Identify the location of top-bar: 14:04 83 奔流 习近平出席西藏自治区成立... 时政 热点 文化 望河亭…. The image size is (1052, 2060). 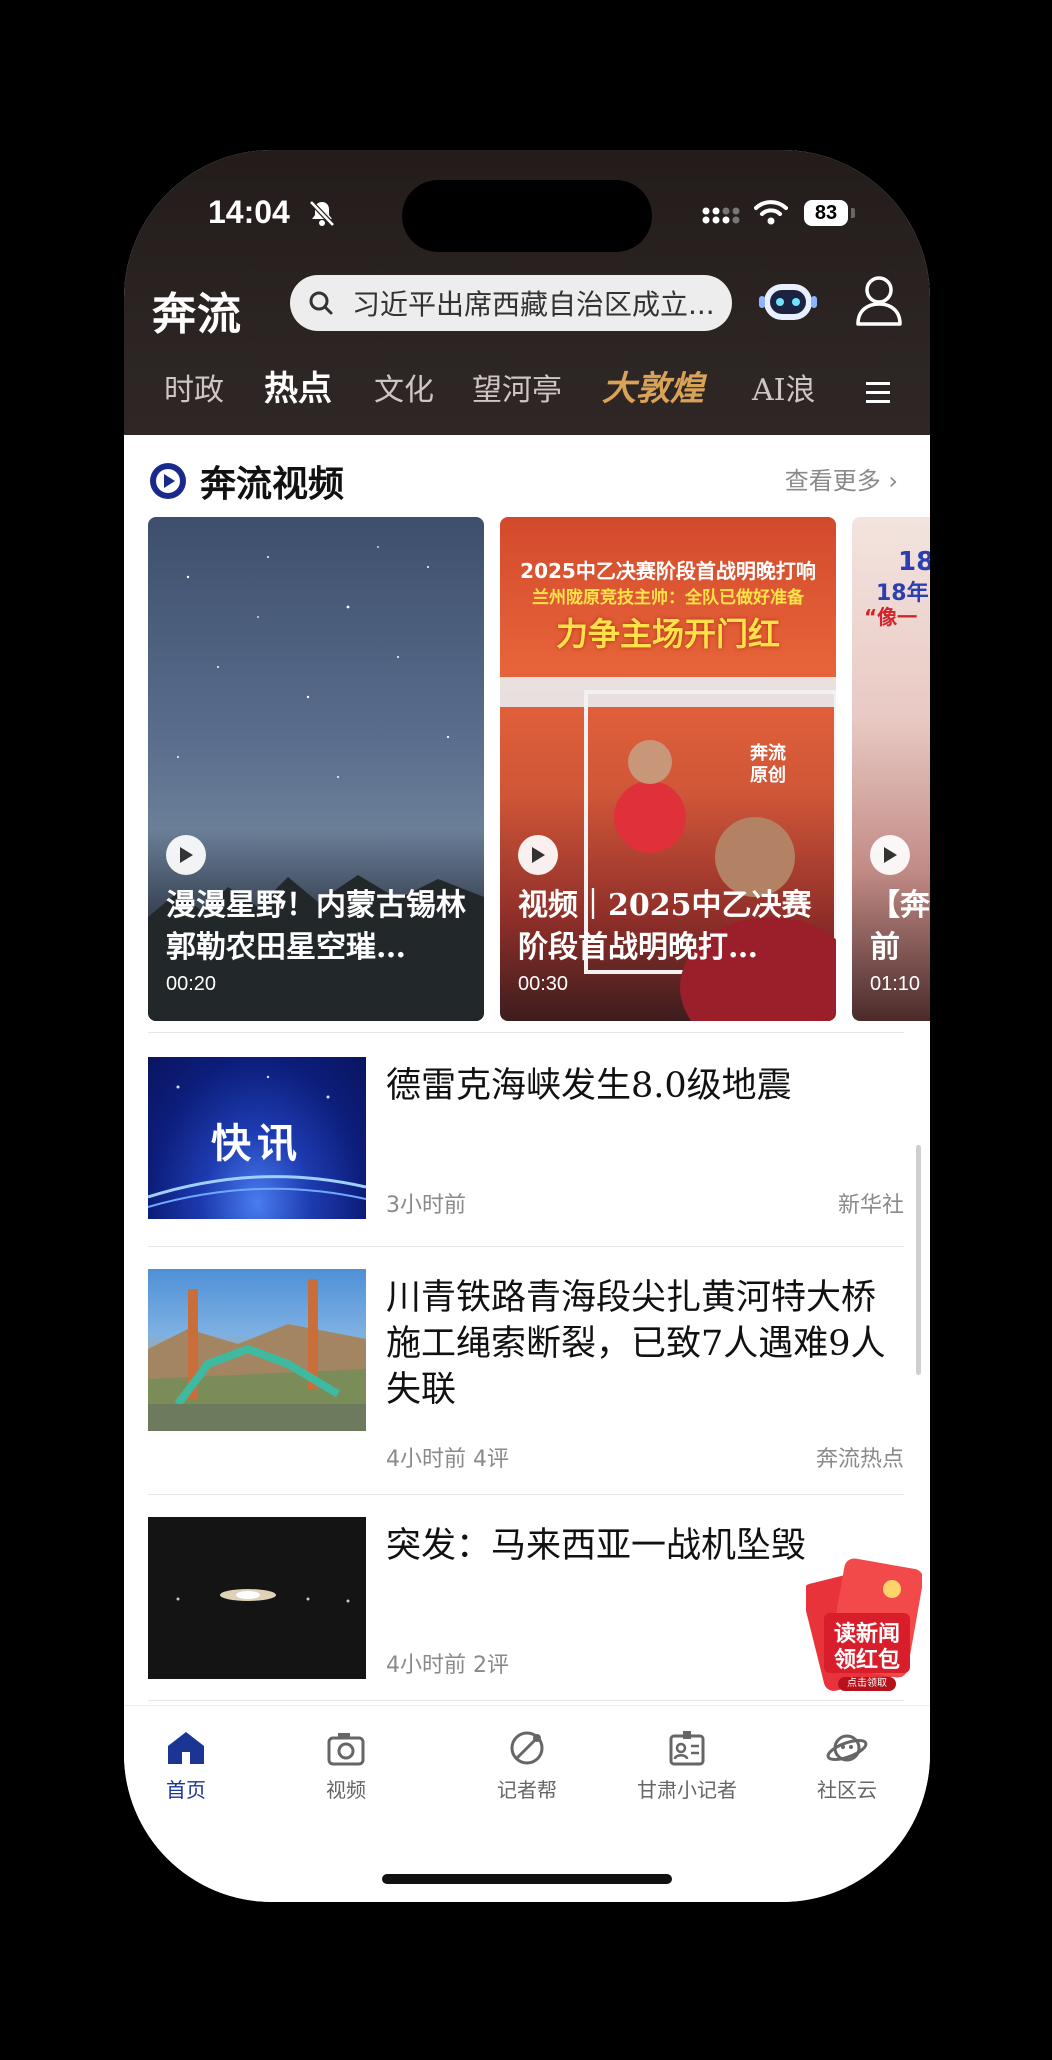
(527, 292).